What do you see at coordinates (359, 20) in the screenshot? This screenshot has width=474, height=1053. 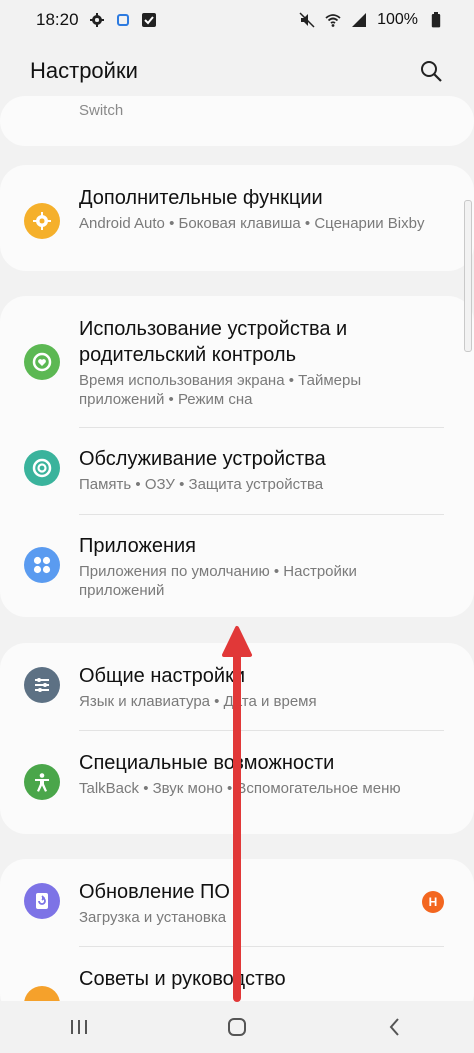 I see `signal-icon` at bounding box center [359, 20].